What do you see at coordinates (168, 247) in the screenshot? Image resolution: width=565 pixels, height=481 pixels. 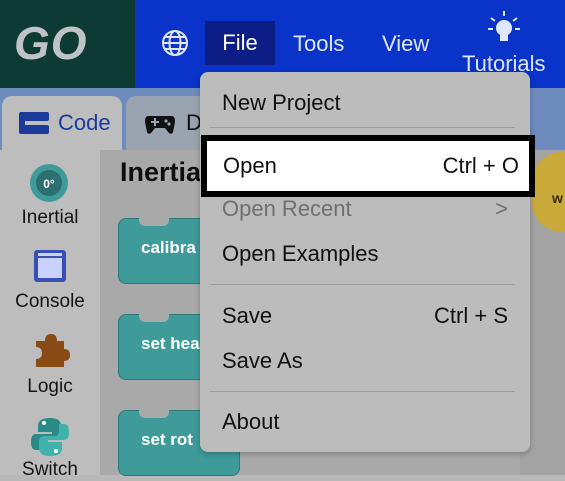 I see `block-label: calibra` at bounding box center [168, 247].